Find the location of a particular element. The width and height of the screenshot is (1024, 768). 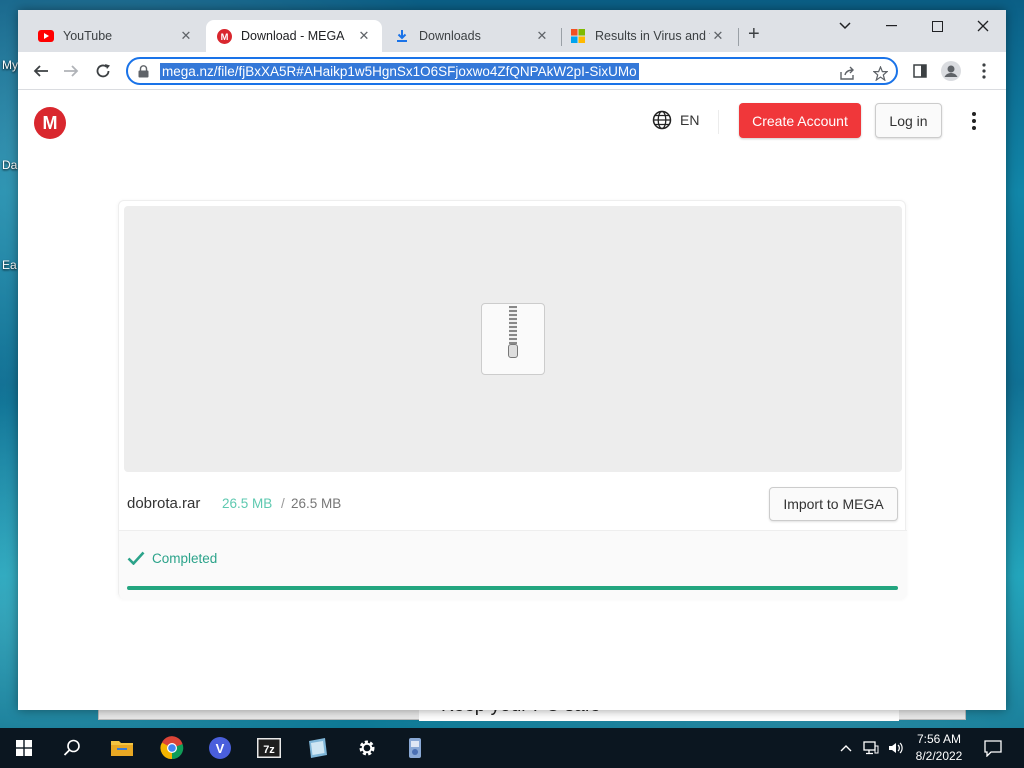

youtube-icon is located at coordinates (46, 36).